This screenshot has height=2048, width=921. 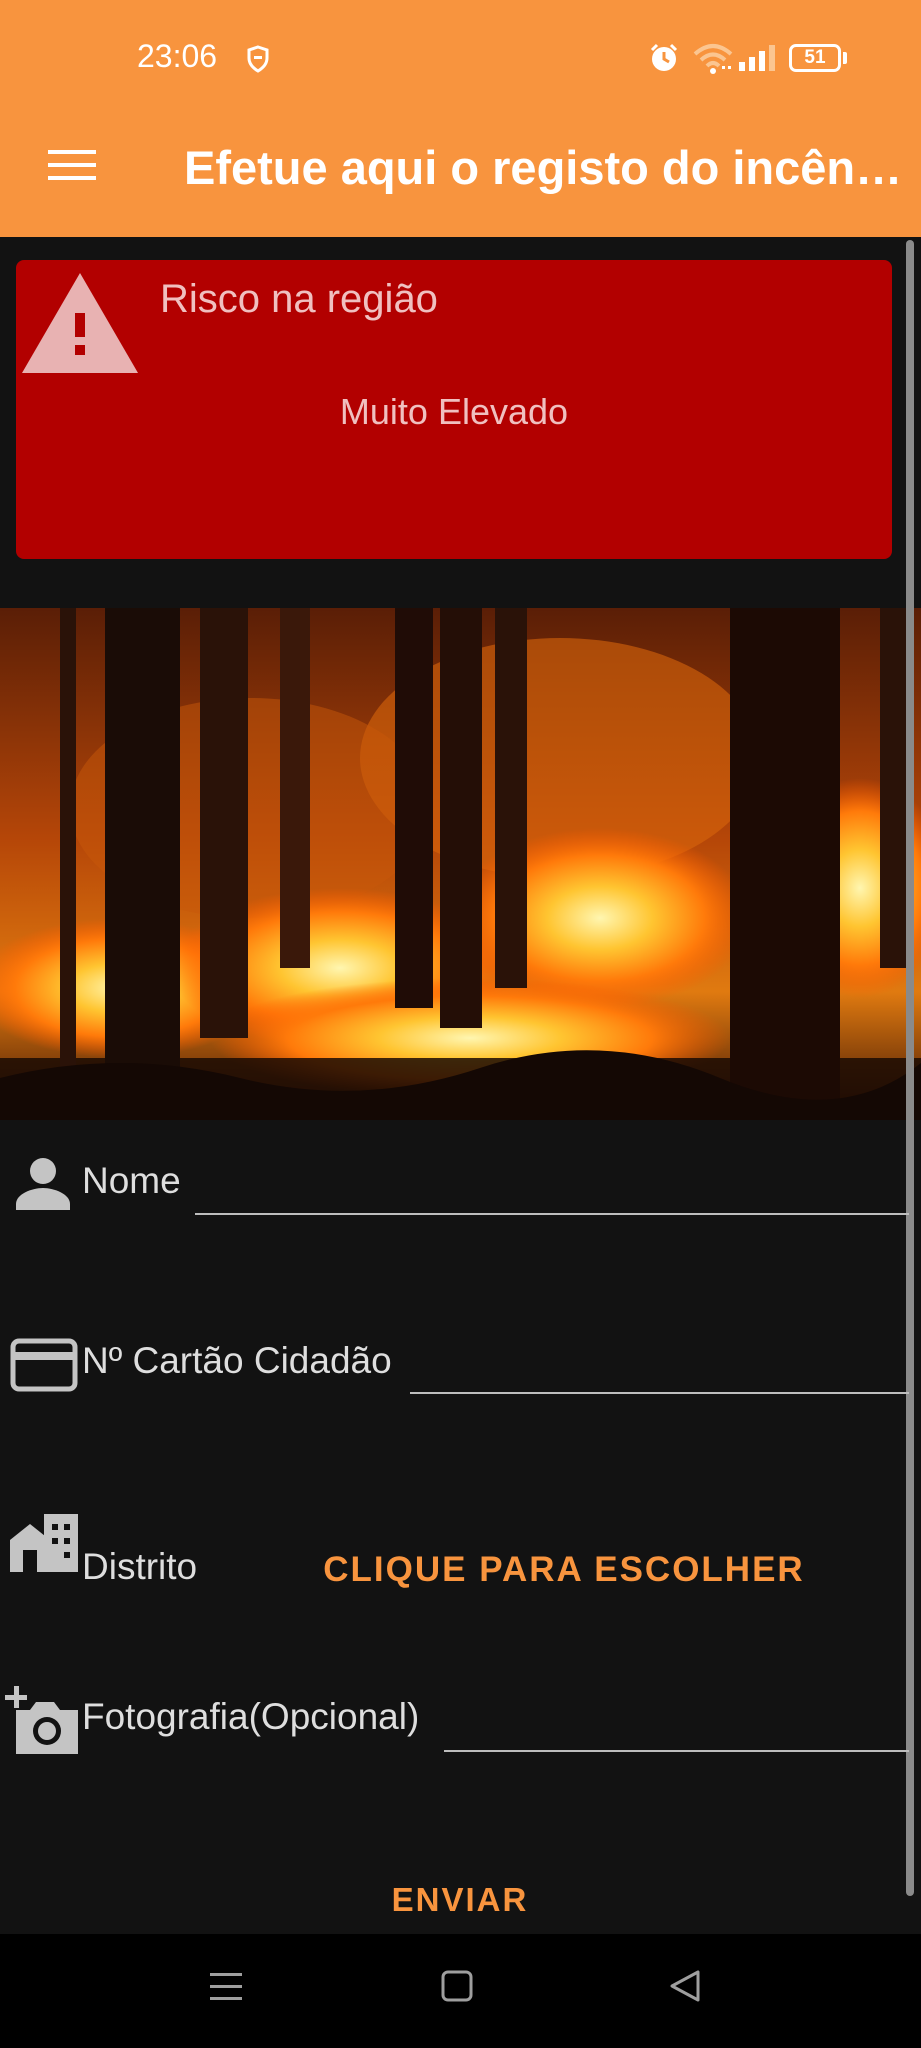 What do you see at coordinates (237, 1360) in the screenshot?
I see `citizen-card-label: Nº Cartão Cidadão` at bounding box center [237, 1360].